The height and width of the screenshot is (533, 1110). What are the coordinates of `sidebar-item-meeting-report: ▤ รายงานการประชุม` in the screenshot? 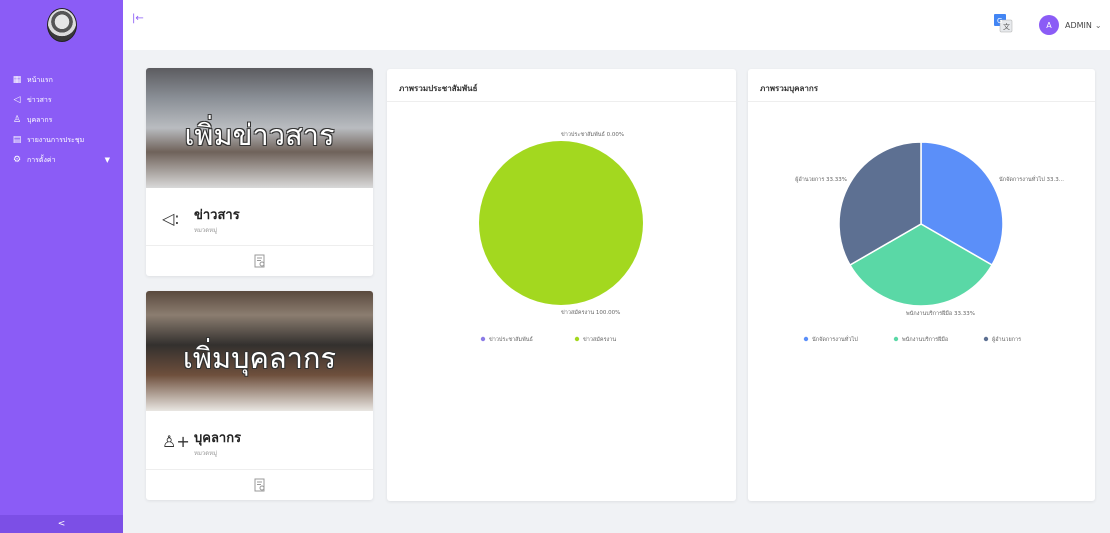 It's located at (61, 140).